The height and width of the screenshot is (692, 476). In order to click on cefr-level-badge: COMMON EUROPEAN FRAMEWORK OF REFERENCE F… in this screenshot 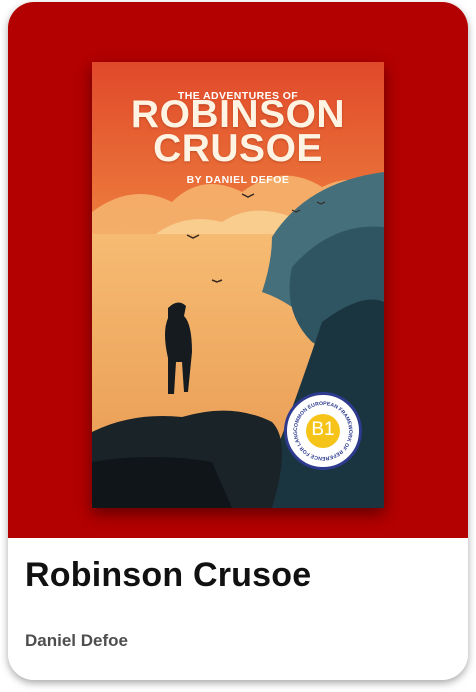, I will do `click(323, 431)`.